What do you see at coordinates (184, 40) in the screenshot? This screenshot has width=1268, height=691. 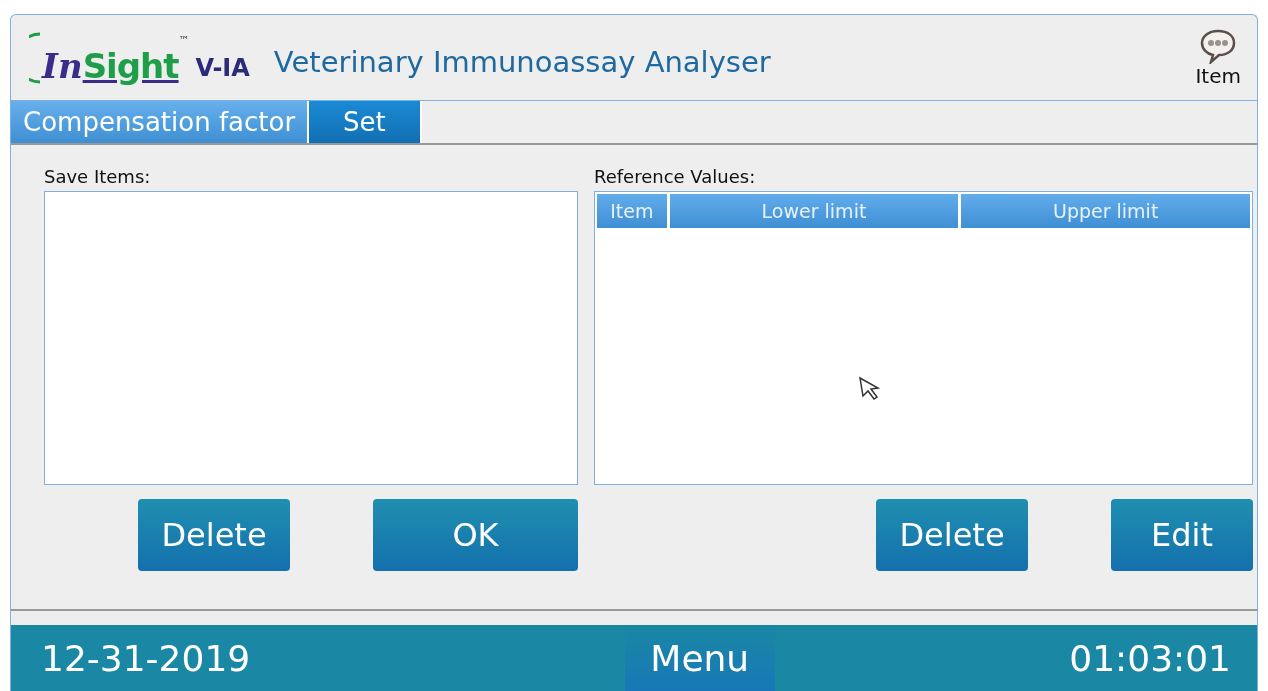 I see `trademark-mark: ™` at bounding box center [184, 40].